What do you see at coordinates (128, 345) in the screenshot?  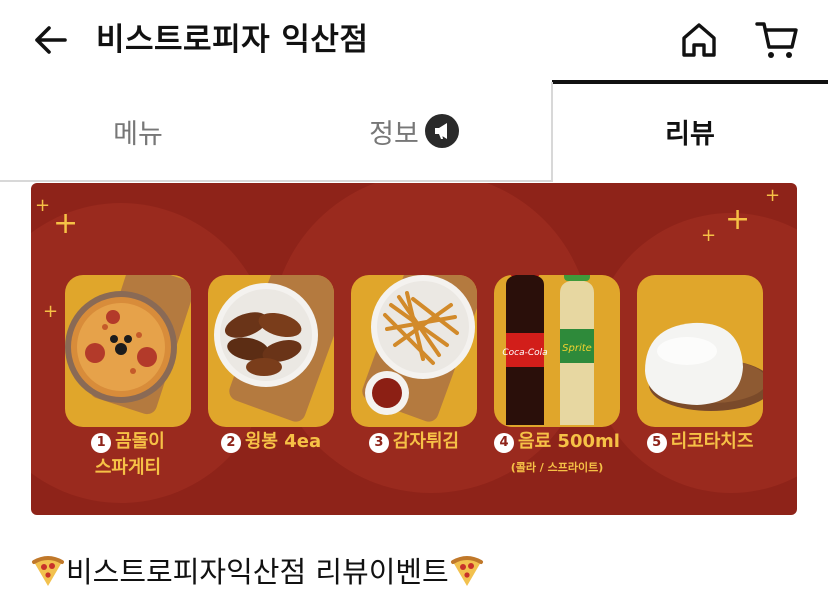 I see `spaghetti-image` at bounding box center [128, 345].